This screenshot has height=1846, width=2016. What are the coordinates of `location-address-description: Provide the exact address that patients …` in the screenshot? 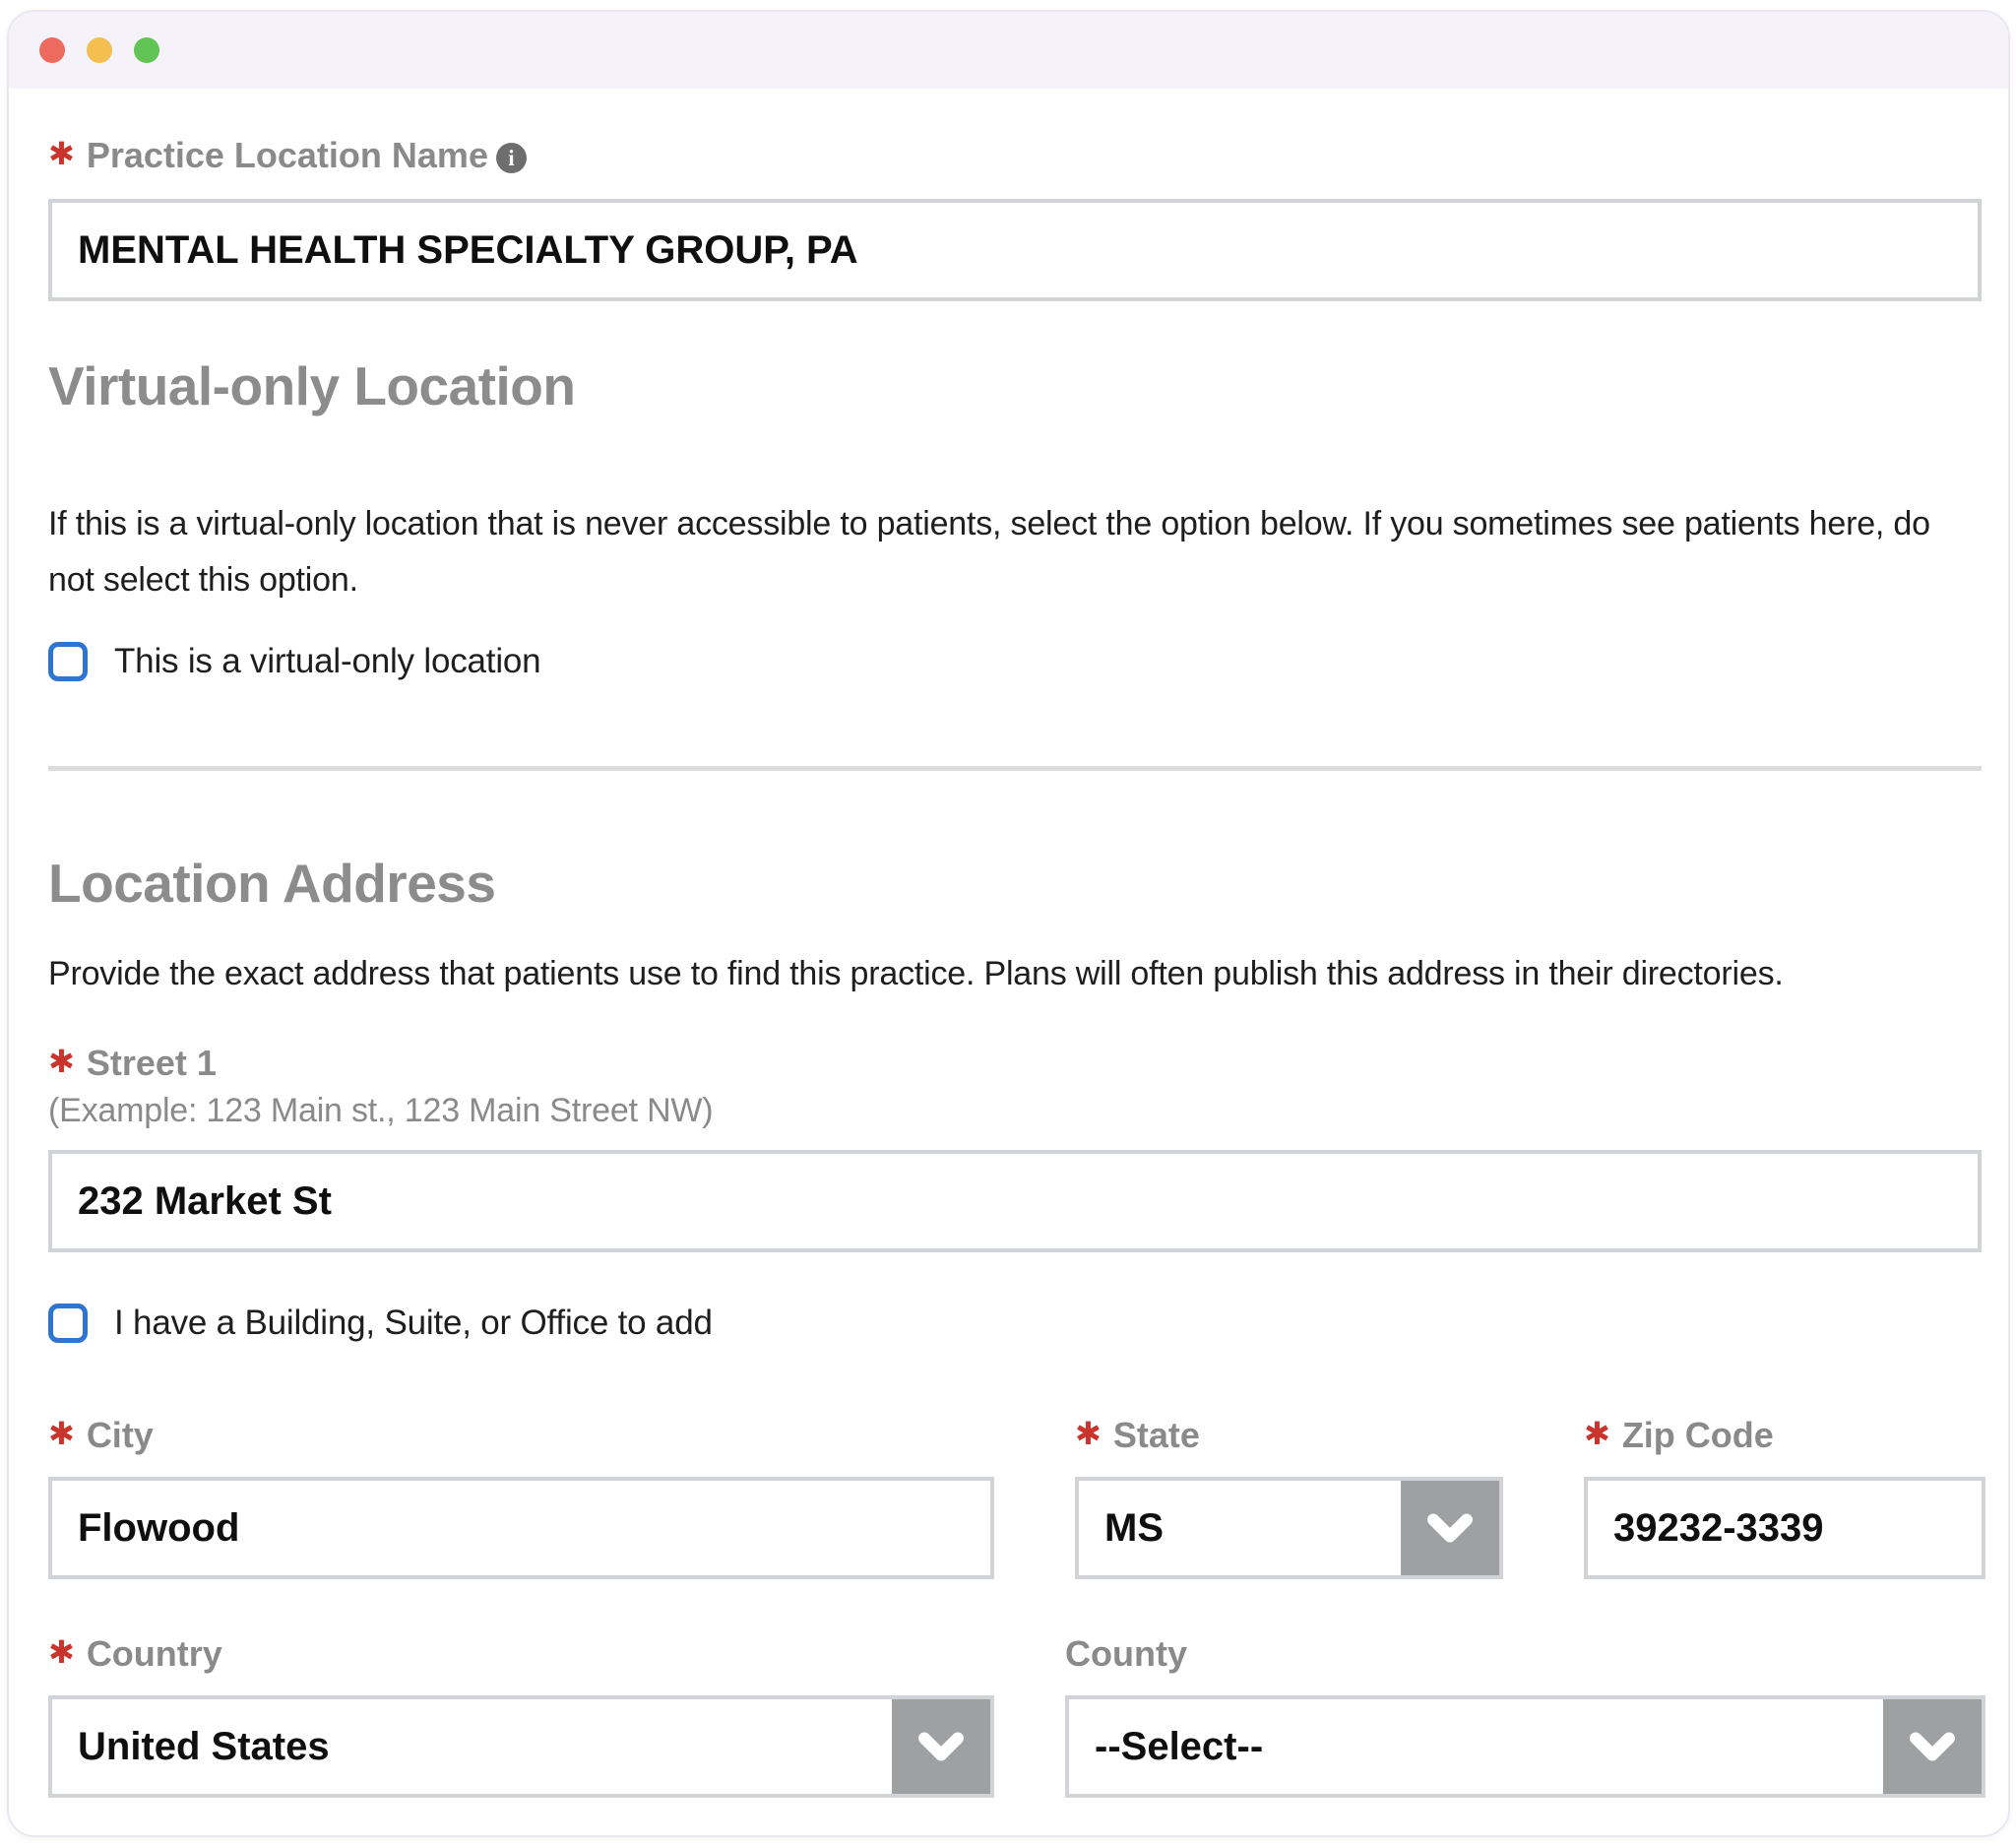 It's located at (916, 974).